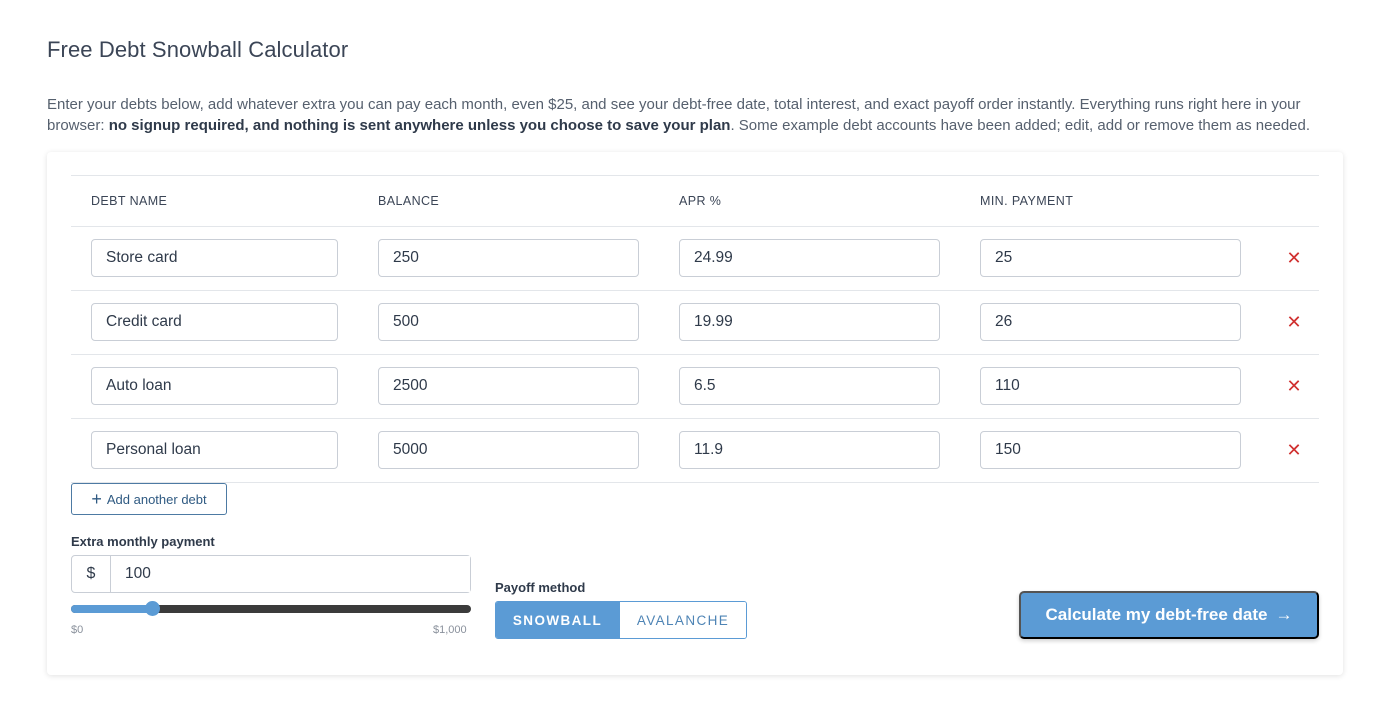 The image size is (1387, 713). What do you see at coordinates (290, 574) in the screenshot?
I see `extra-payment-input` at bounding box center [290, 574].